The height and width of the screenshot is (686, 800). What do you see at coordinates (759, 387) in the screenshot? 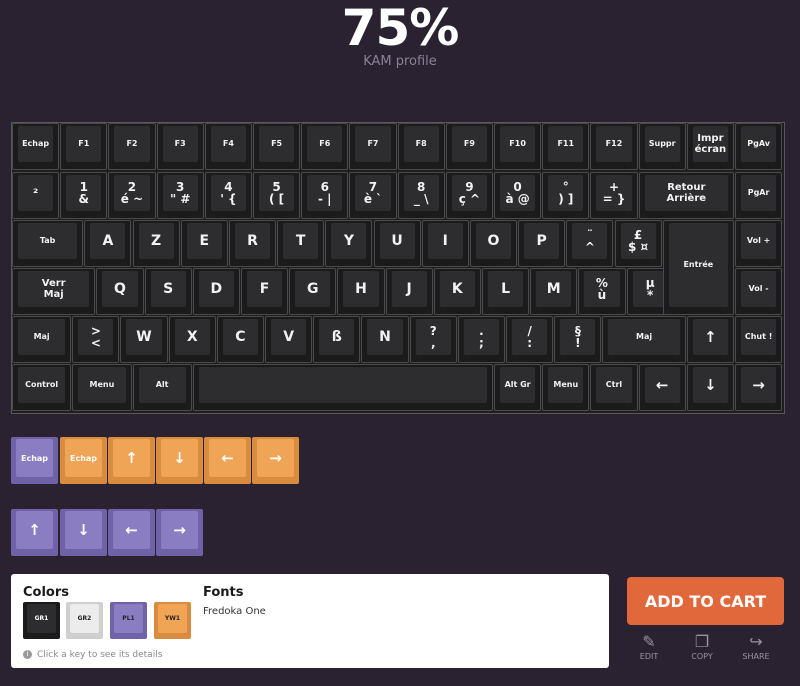
I see `key-arrow-right: →` at bounding box center [759, 387].